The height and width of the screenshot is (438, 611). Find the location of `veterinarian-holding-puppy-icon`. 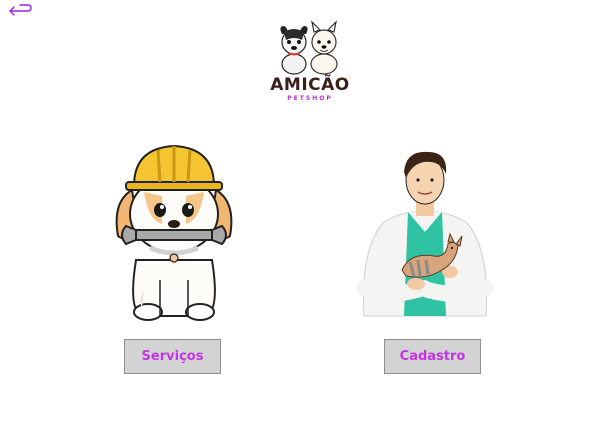

veterinarian-holding-puppy-icon is located at coordinates (425, 234).